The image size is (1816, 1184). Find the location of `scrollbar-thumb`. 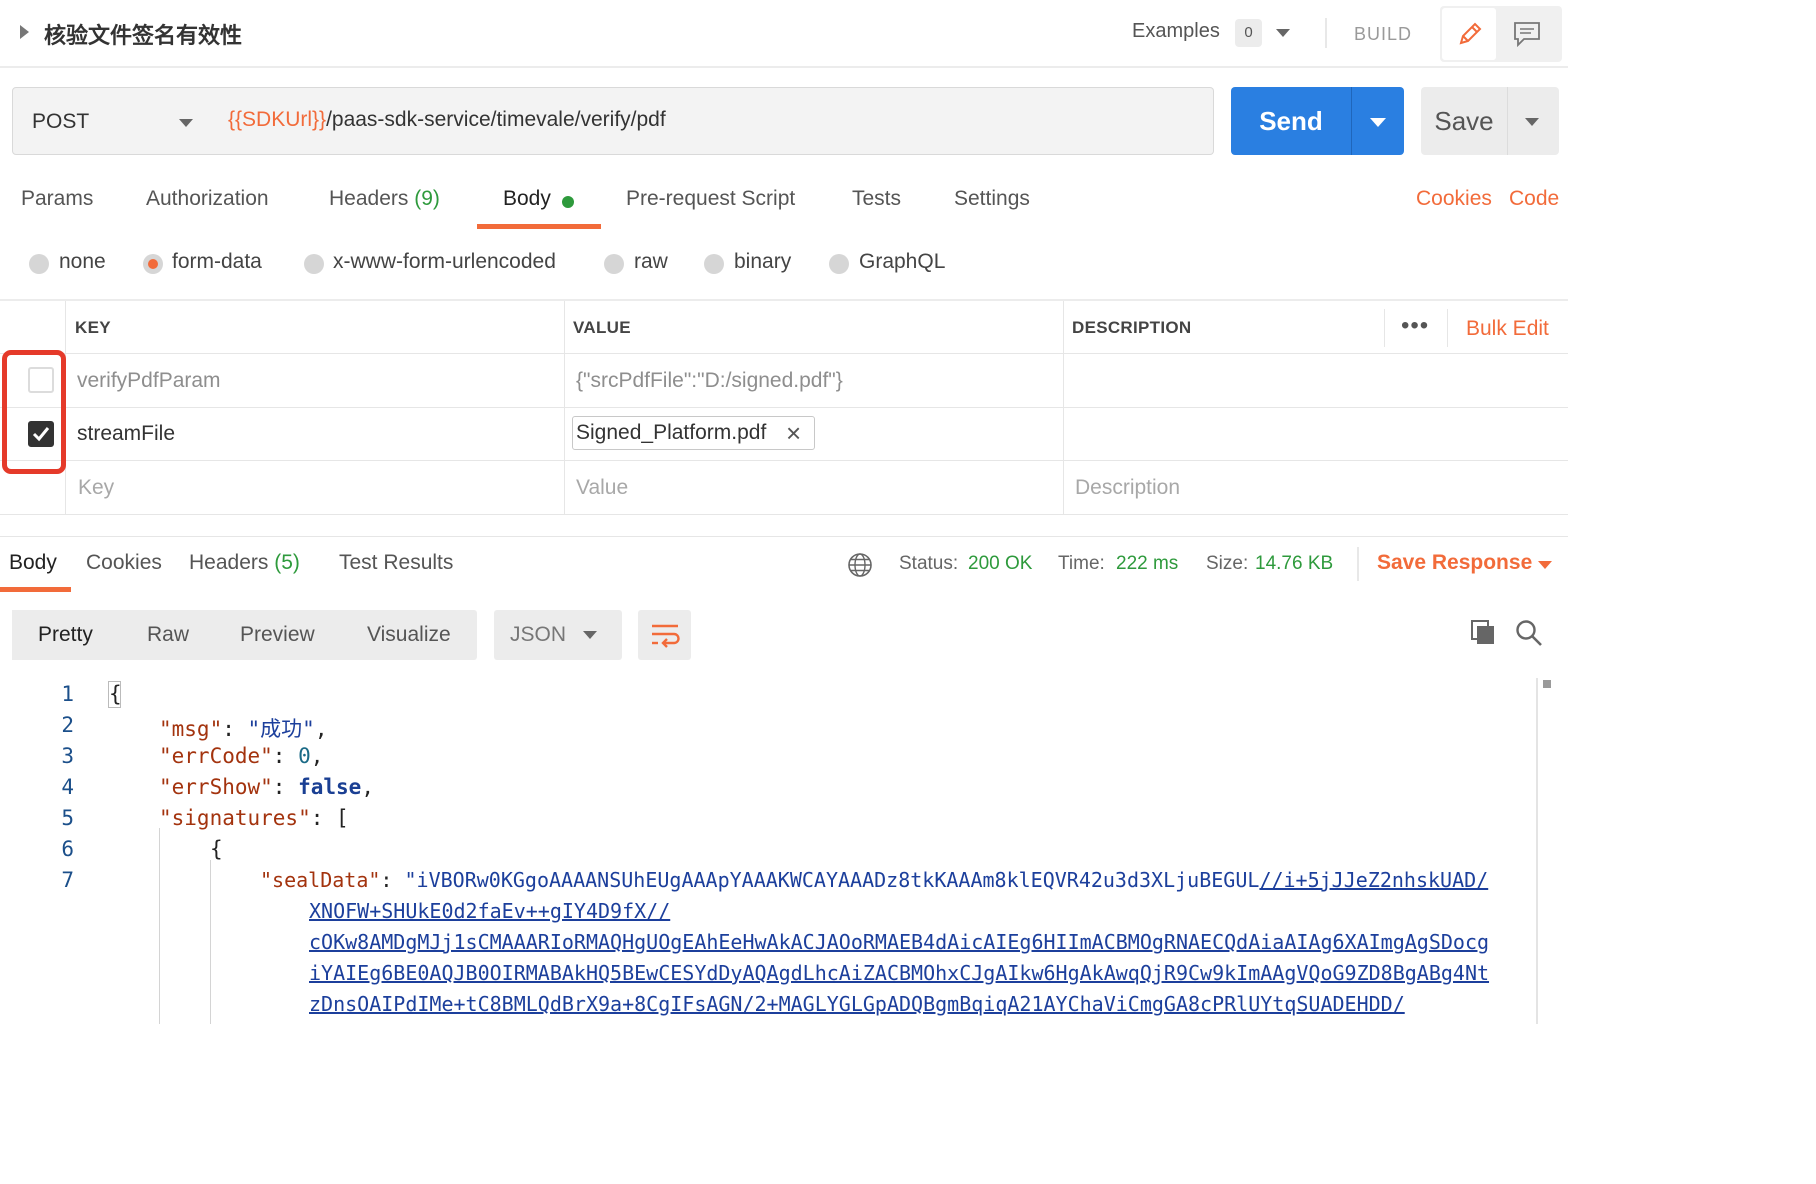

scrollbar-thumb is located at coordinates (1547, 684).